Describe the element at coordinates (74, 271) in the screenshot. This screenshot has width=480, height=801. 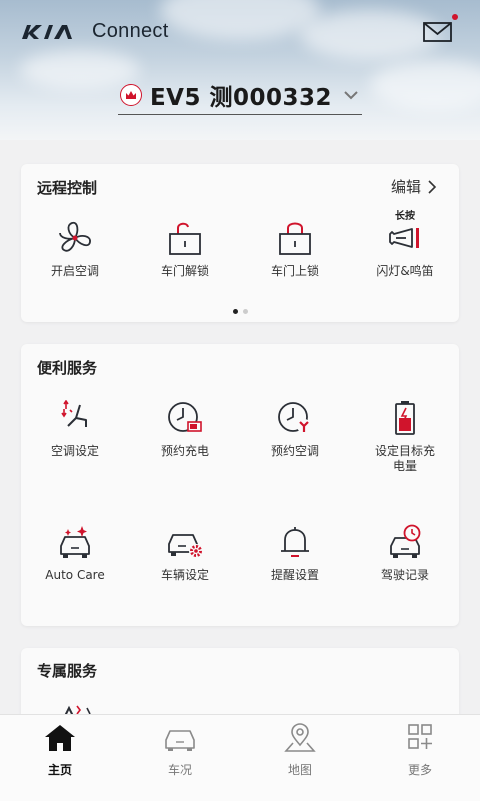
I see `ac-on-label: 开启空调` at that location.